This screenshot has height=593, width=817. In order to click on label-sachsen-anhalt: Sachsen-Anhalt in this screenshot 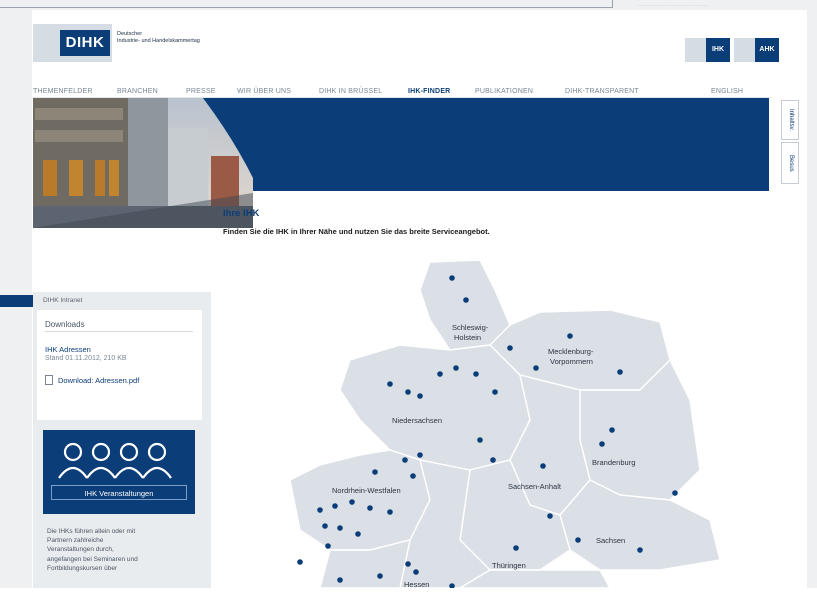, I will do `click(535, 486)`.